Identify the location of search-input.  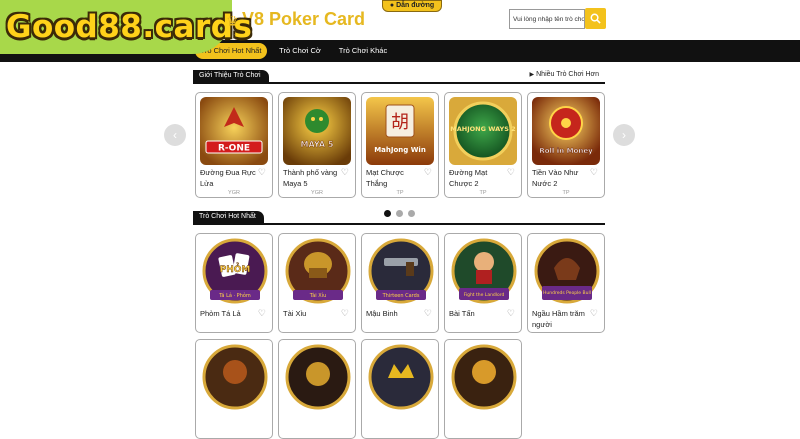
(547, 19).